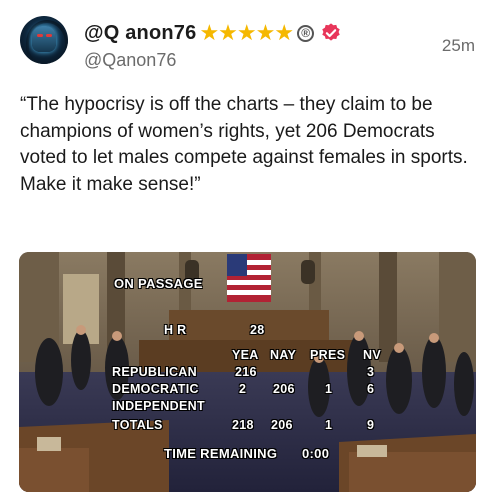 The height and width of the screenshot is (500, 495). Describe the element at coordinates (331, 32) in the screenshot. I see `verified-badge-icon` at that location.